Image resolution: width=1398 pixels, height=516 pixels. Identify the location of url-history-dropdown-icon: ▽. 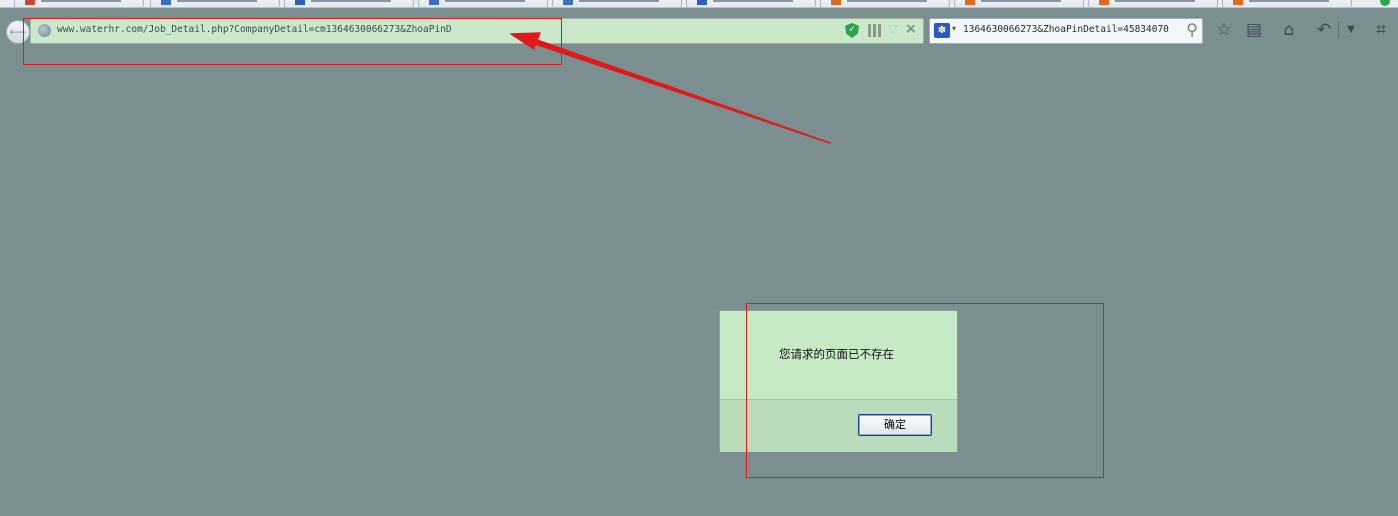
(892, 29).